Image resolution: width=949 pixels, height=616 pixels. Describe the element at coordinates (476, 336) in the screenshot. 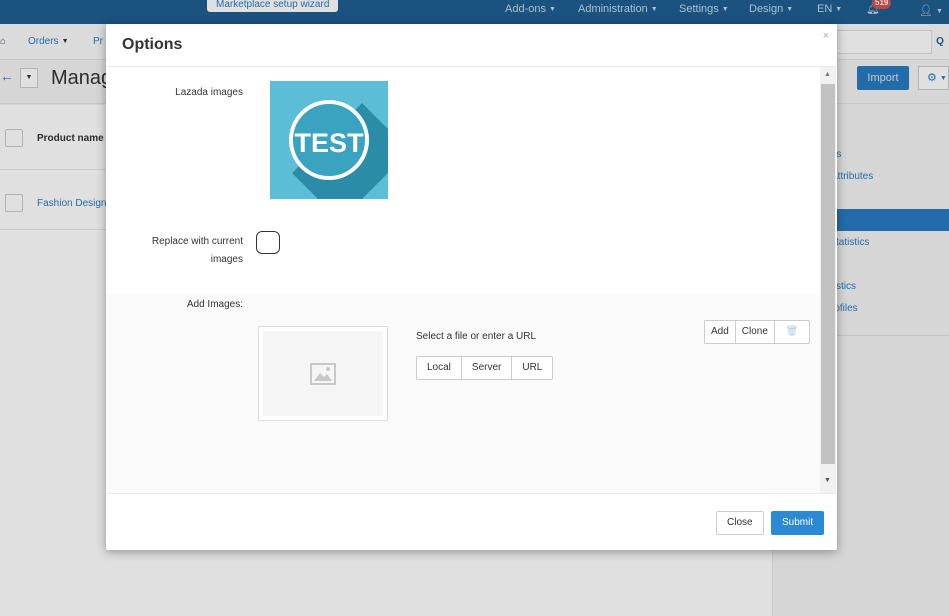

I see `select-file-hint: Select a file or enter a URL` at that location.